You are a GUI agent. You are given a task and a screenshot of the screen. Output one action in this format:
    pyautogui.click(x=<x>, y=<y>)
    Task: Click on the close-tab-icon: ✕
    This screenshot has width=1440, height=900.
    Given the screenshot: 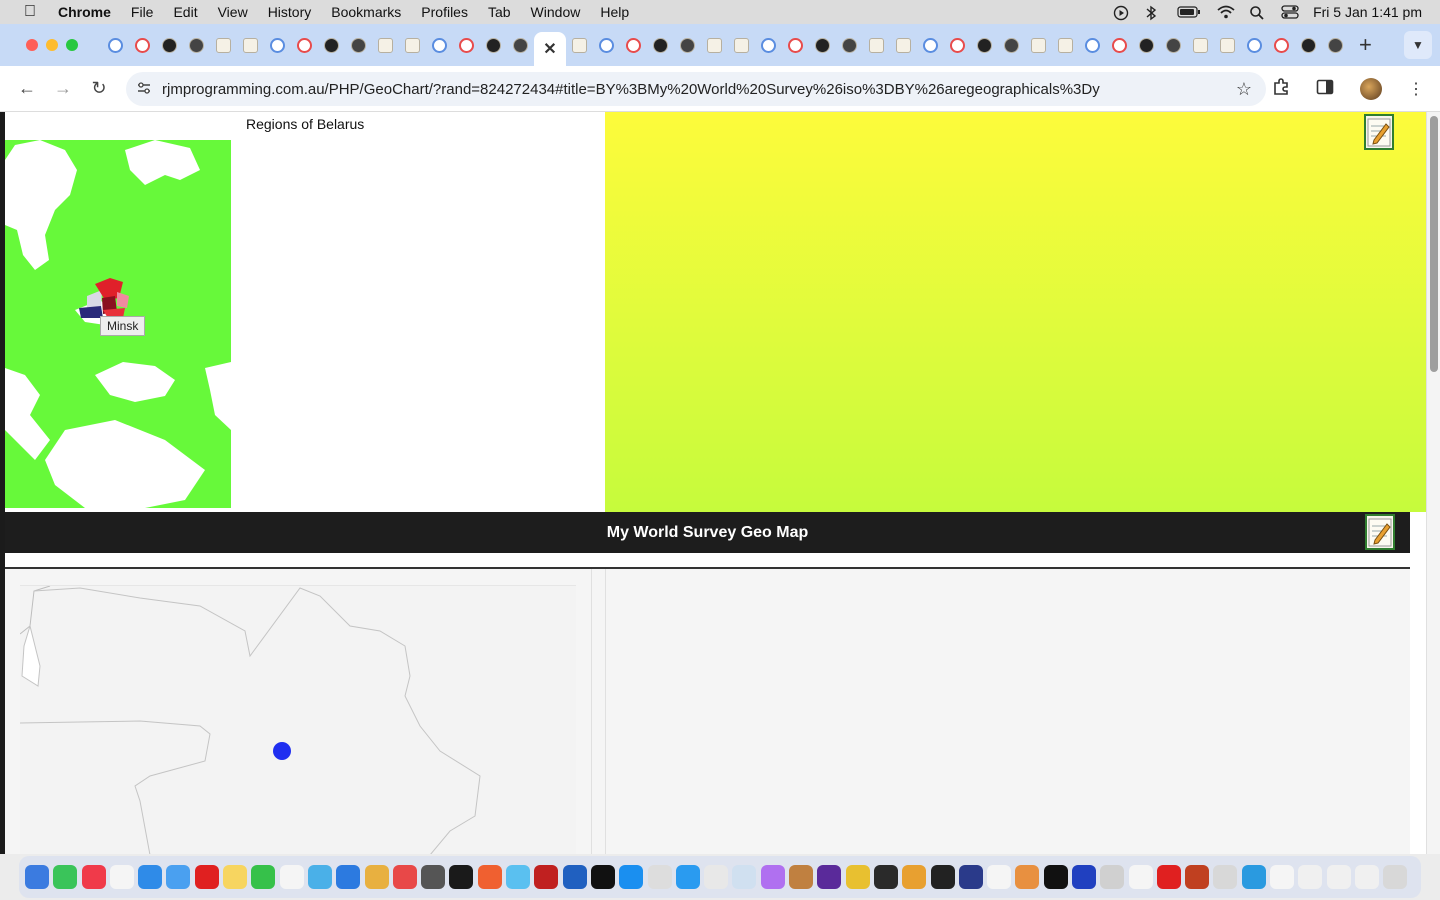 What is the action you would take?
    pyautogui.click(x=549, y=49)
    